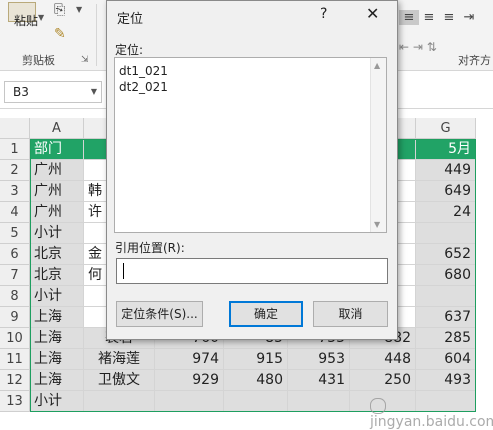  What do you see at coordinates (38, 60) in the screenshot?
I see `clipboard-group-label: 剪贴板` at bounding box center [38, 60].